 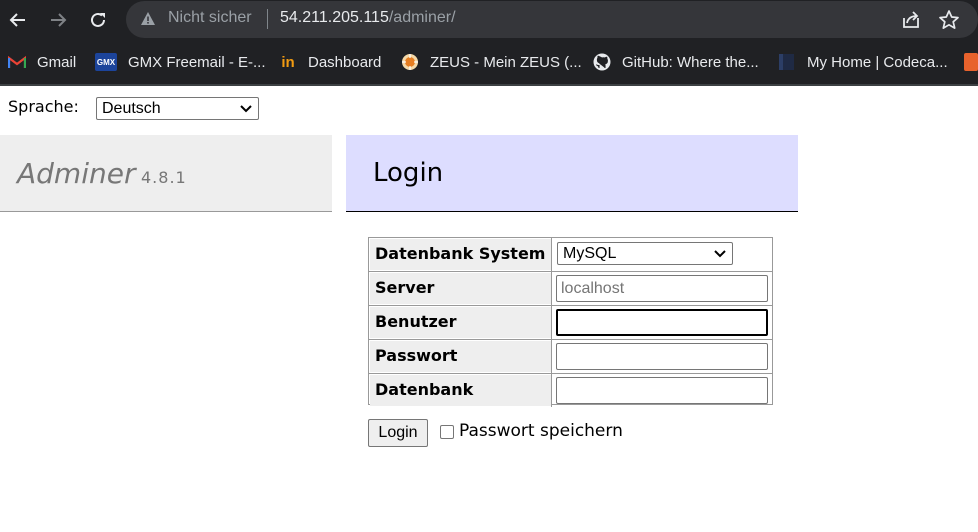 What do you see at coordinates (164, 177) in the screenshot?
I see `version-label: 4.8.1` at bounding box center [164, 177].